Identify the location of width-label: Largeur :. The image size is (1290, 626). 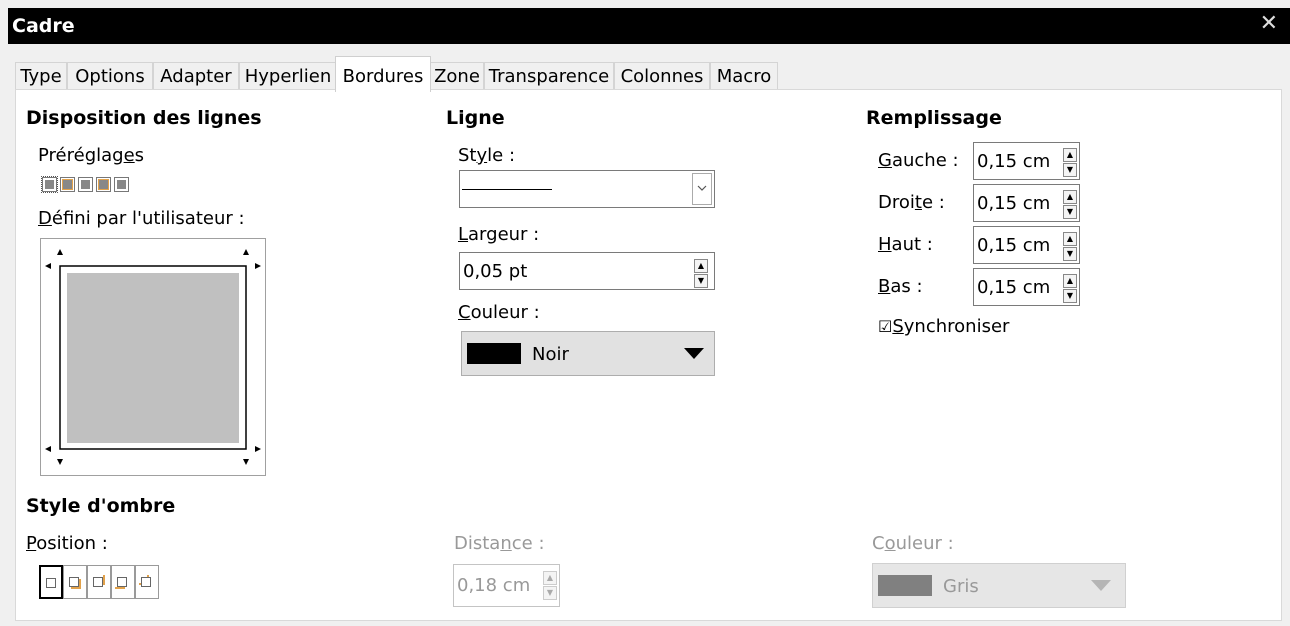
(499, 234).